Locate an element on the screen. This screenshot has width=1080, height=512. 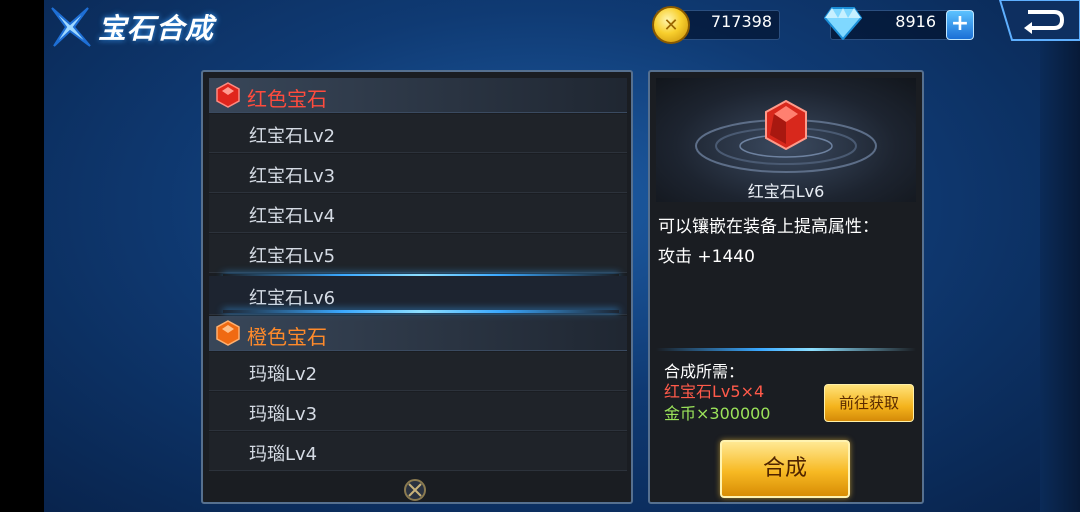
back-button is located at coordinates (1039, 24).